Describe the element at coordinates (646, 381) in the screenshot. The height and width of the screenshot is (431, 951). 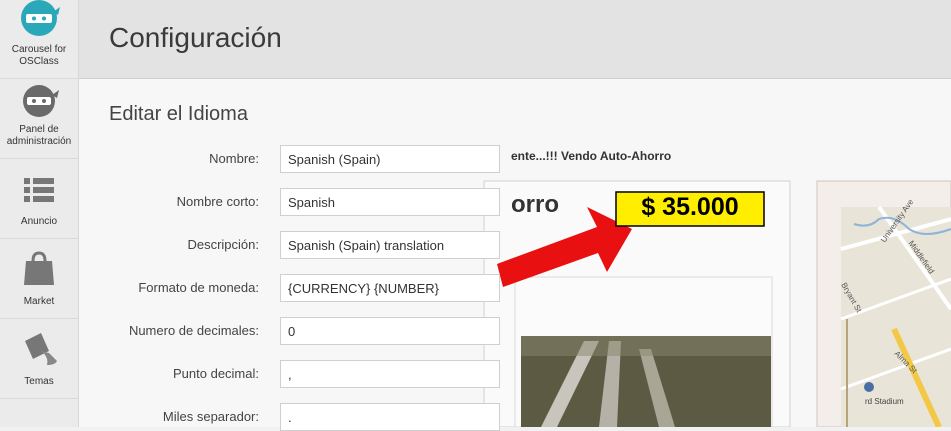
I see `car-photo` at that location.